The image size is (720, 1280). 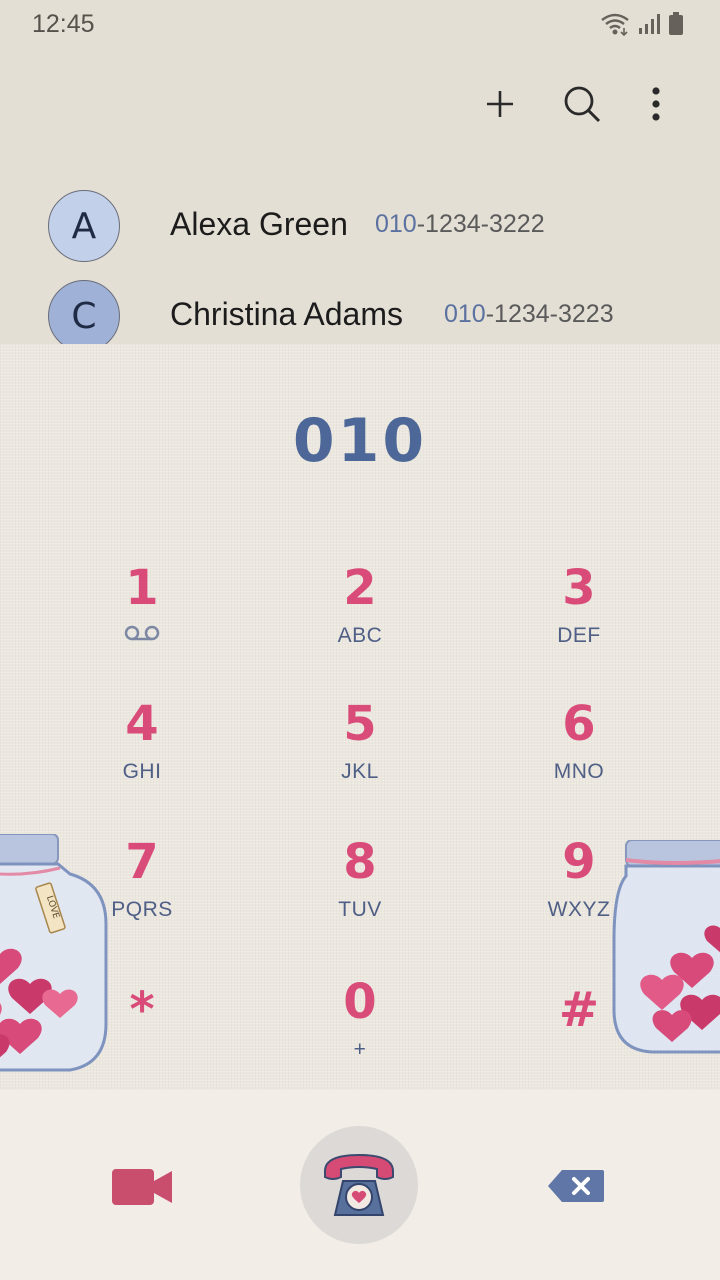 I want to click on plus-icon, so click(x=500, y=104).